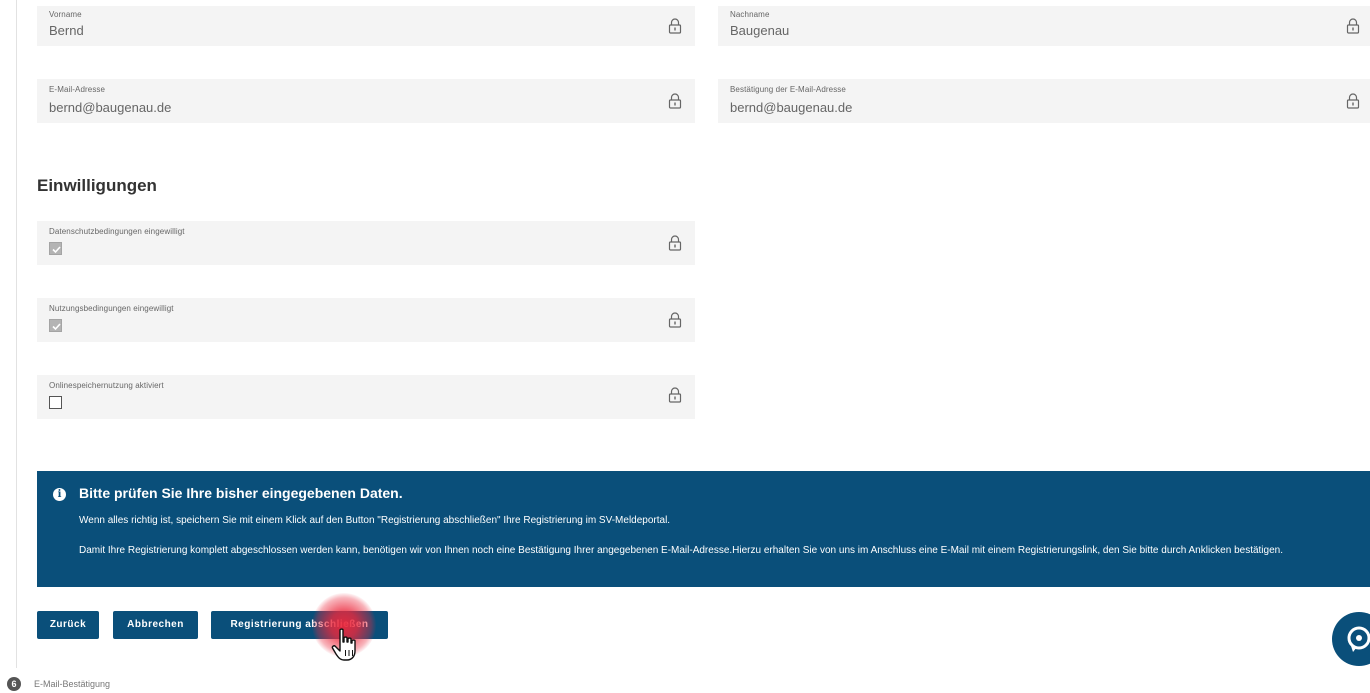 The height and width of the screenshot is (693, 1370). What do you see at coordinates (155, 625) in the screenshot?
I see `cancel-button: Abbrechen` at bounding box center [155, 625].